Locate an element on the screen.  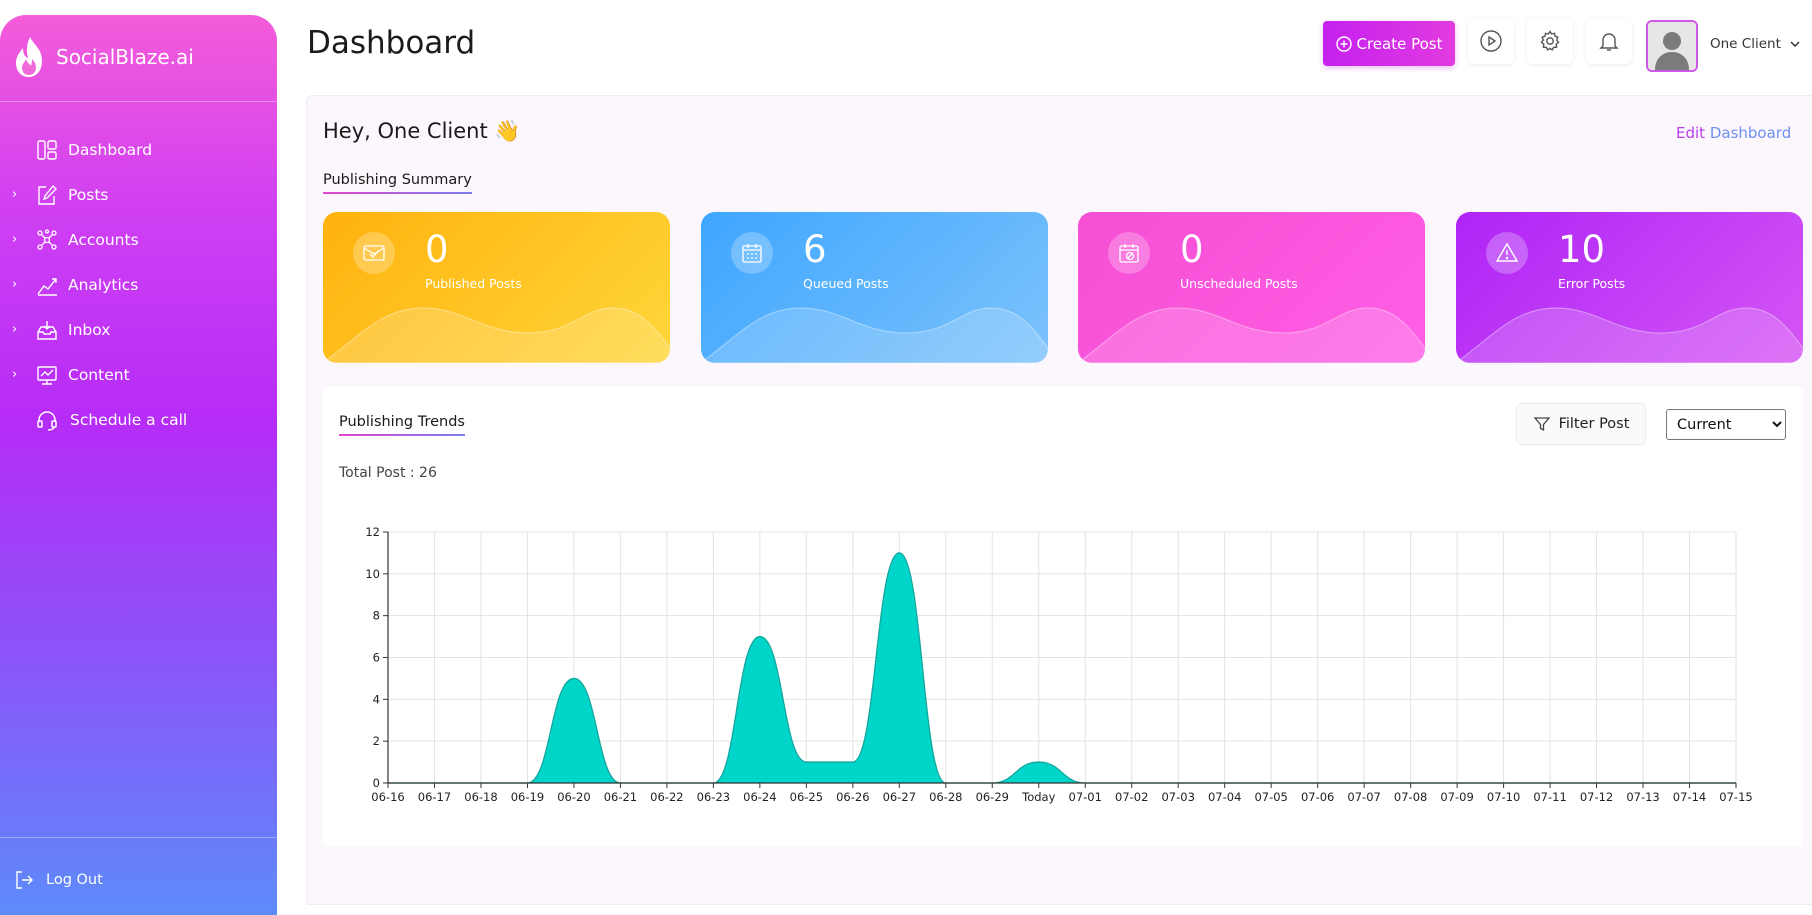
x-tick-label: 07-05 is located at coordinates (1270, 797).